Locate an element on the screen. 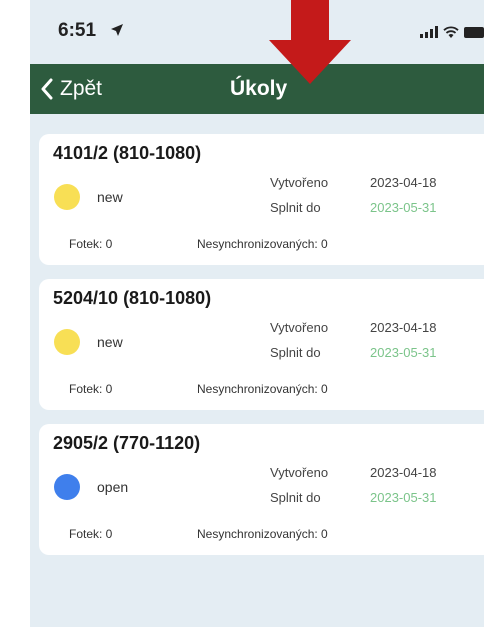 This screenshot has width=484, height=627. navigation-bar: Zpět Úkoly is located at coordinates (257, 89).